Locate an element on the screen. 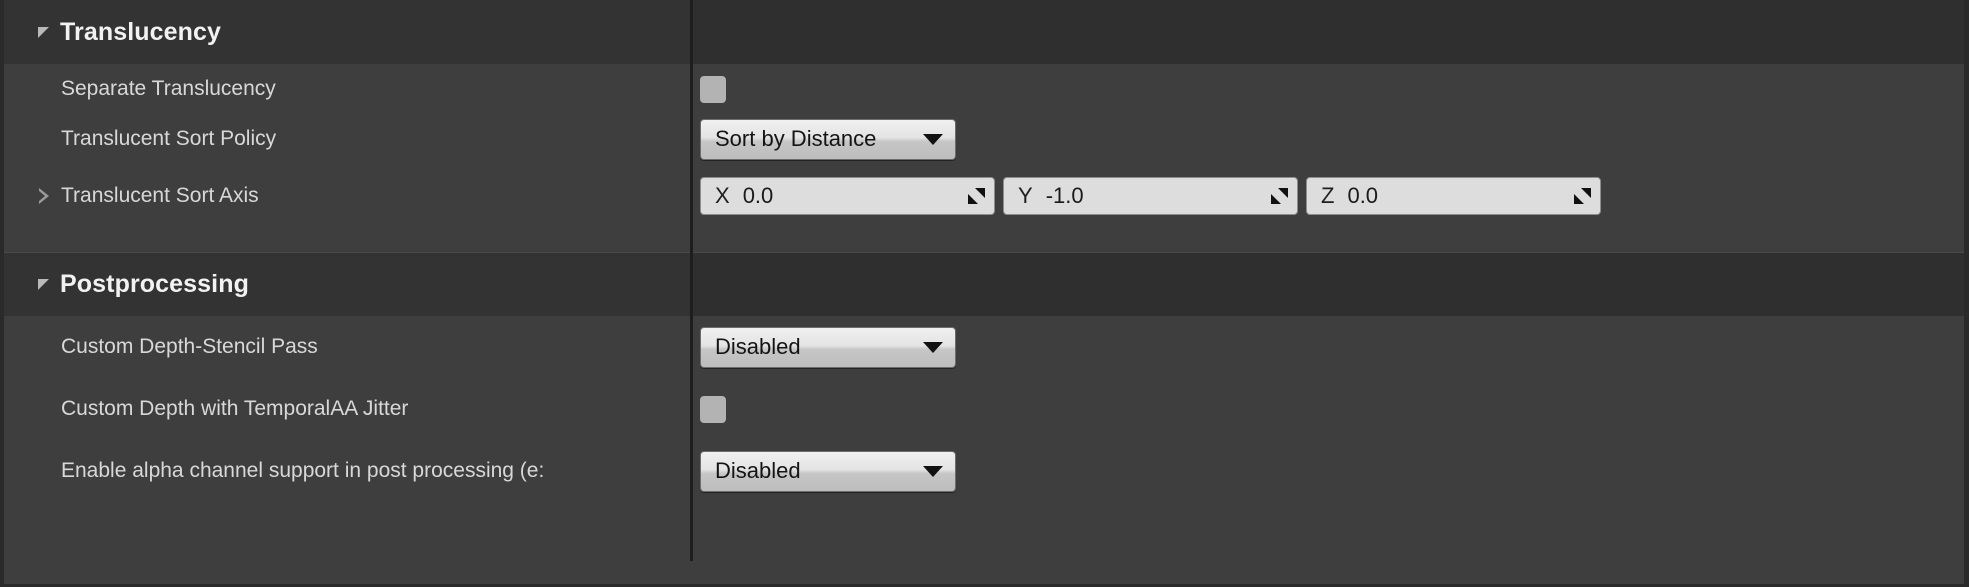 The image size is (1969, 587). translucent-sort-policy-dropdown: Sort by Distance is located at coordinates (828, 139).